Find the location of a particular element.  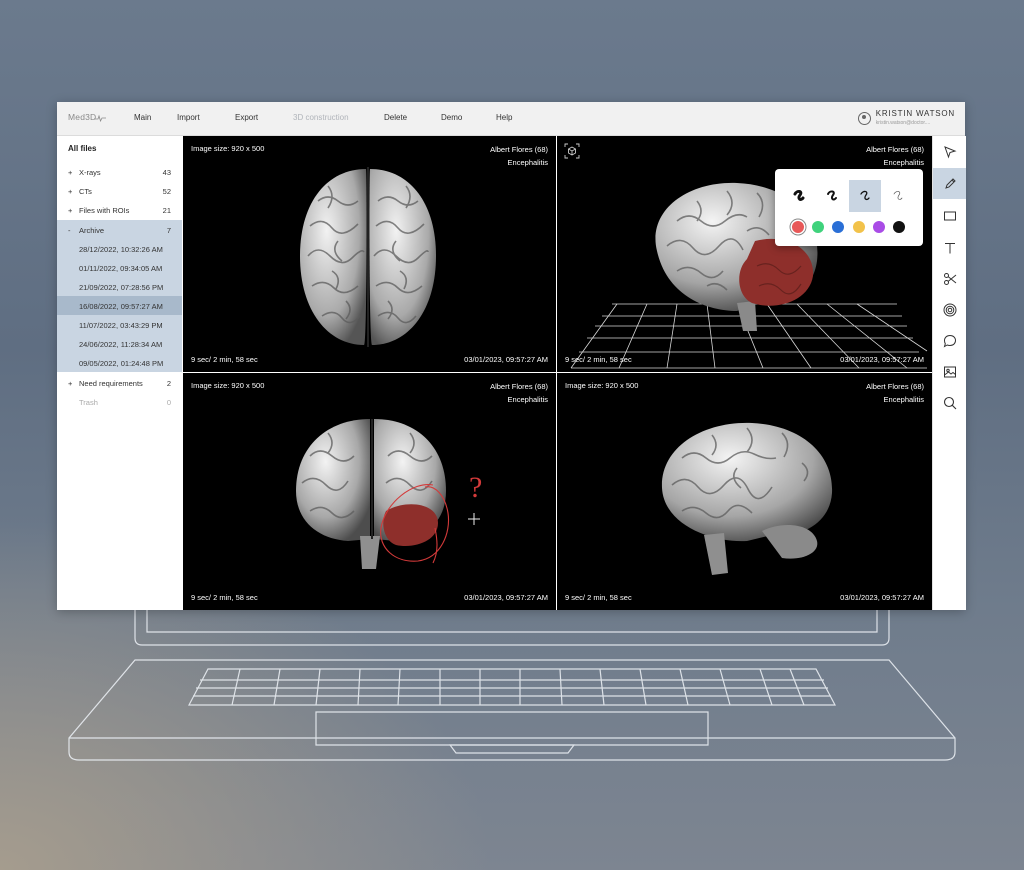

sidebar-item-trash: Trash 0 is located at coordinates (119, 401).